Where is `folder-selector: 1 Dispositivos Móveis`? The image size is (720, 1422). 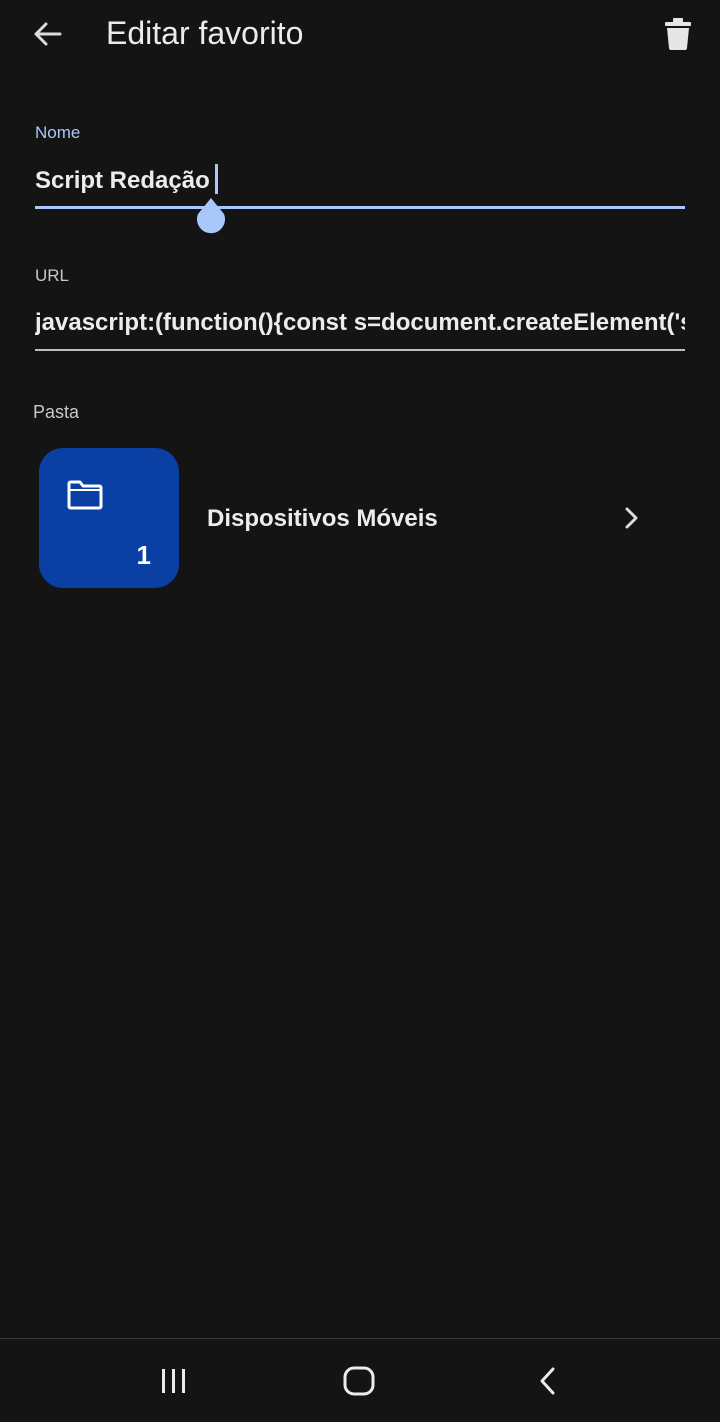
folder-selector: 1 Dispositivos Móveis is located at coordinates (360, 518).